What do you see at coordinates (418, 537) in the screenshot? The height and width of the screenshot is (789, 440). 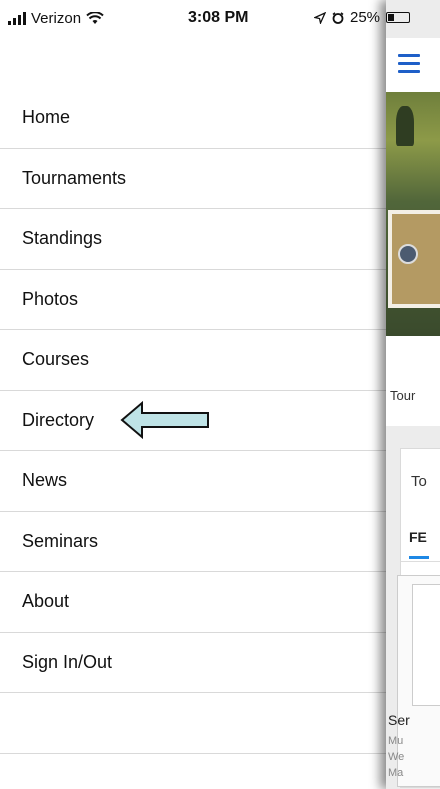 I see `tab-fe: FE` at bounding box center [418, 537].